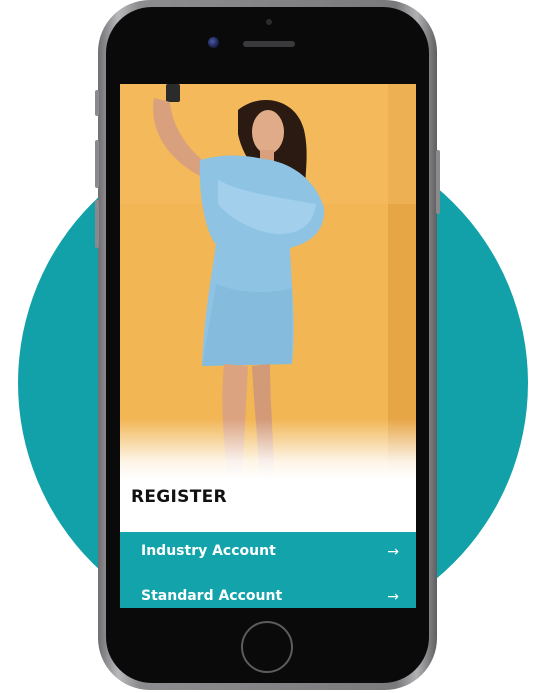 This screenshot has height=693, width=547. What do you see at coordinates (268, 449) in the screenshot?
I see `photo-fade-overlay` at bounding box center [268, 449].